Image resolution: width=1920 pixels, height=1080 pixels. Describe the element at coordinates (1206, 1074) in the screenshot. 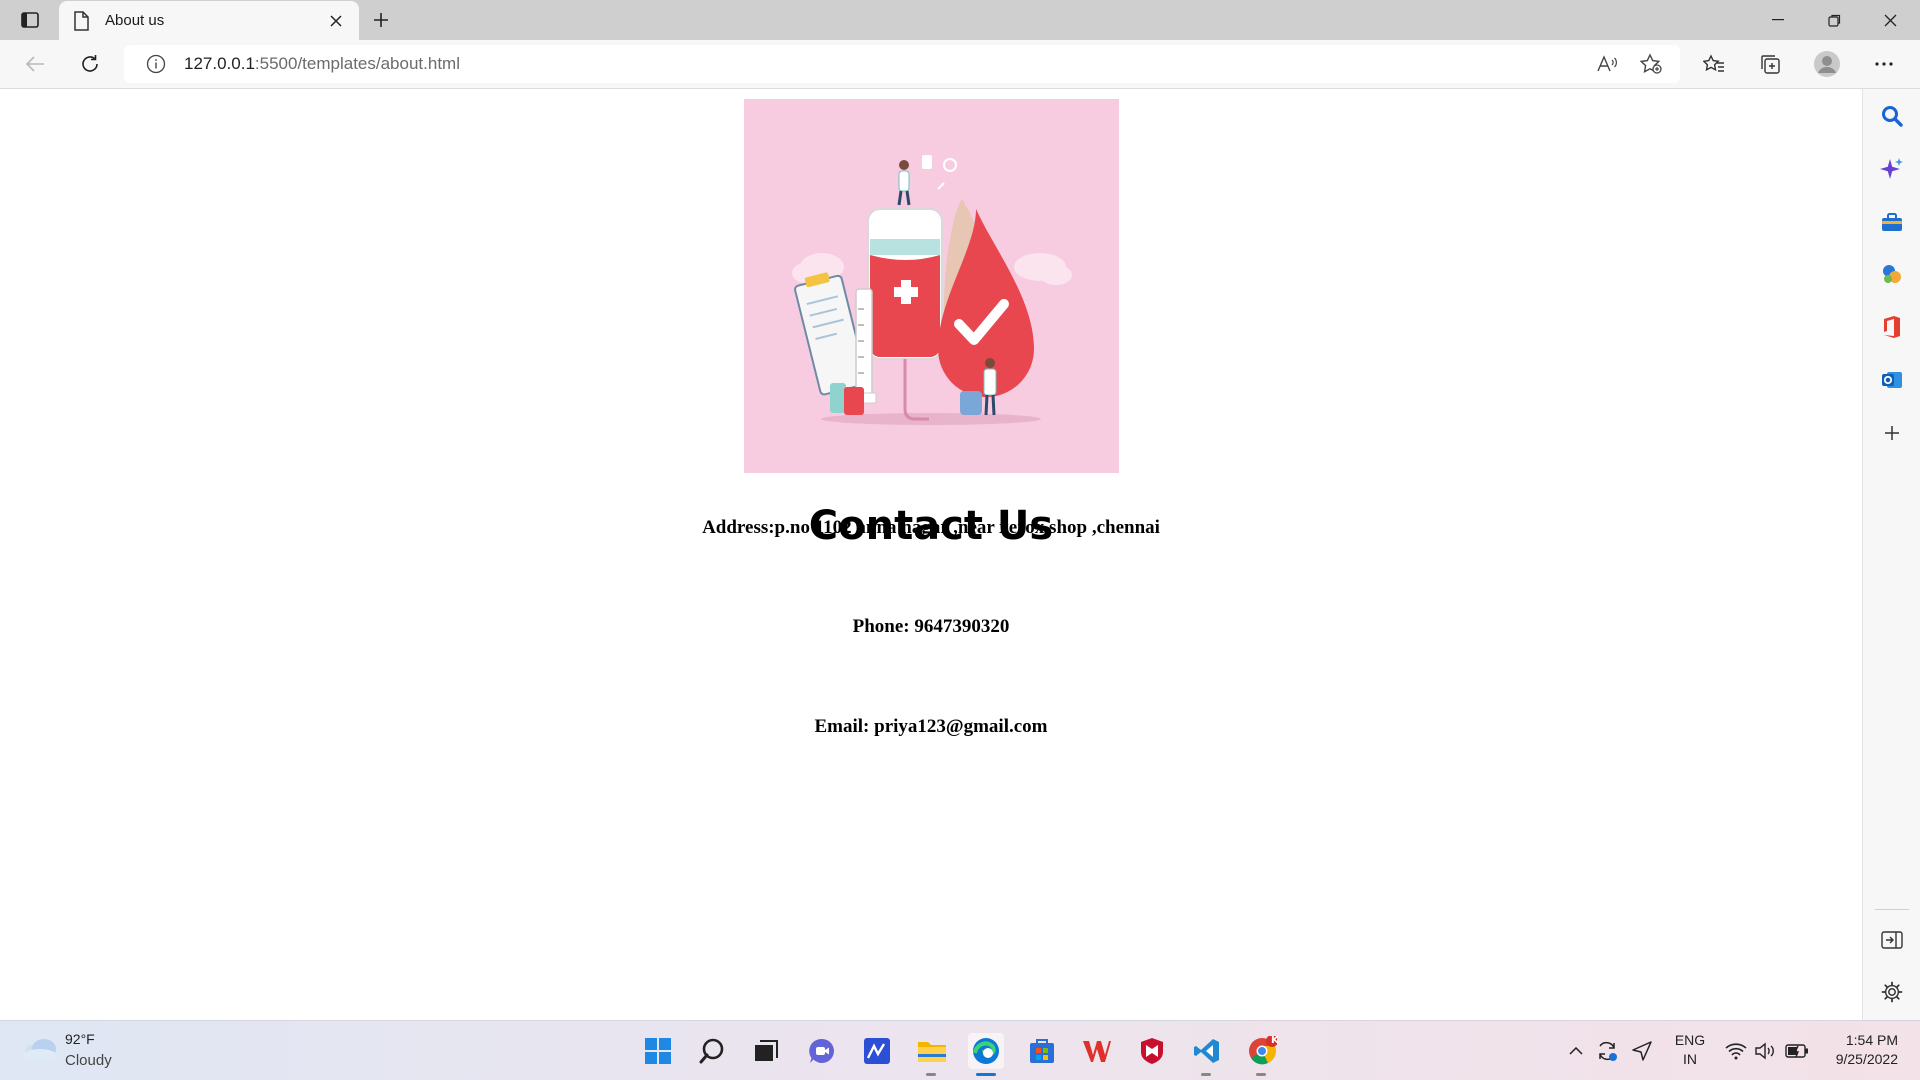

I see `vscode-running-indicator` at that location.